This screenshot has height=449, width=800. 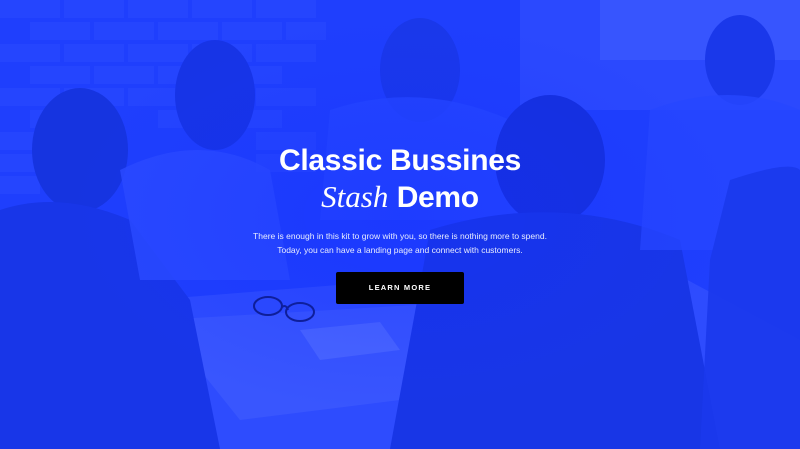 What do you see at coordinates (355, 196) in the screenshot?
I see `hero-title-italic: Stash` at bounding box center [355, 196].